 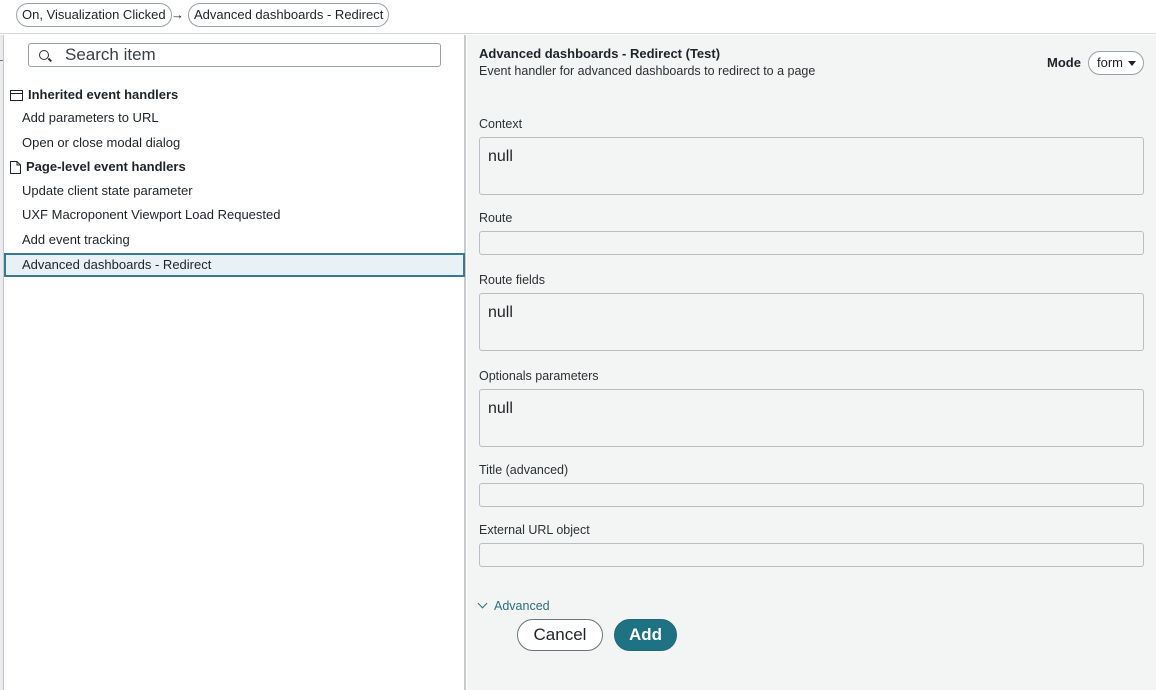 What do you see at coordinates (811, 166) in the screenshot?
I see `context-field: null` at bounding box center [811, 166].